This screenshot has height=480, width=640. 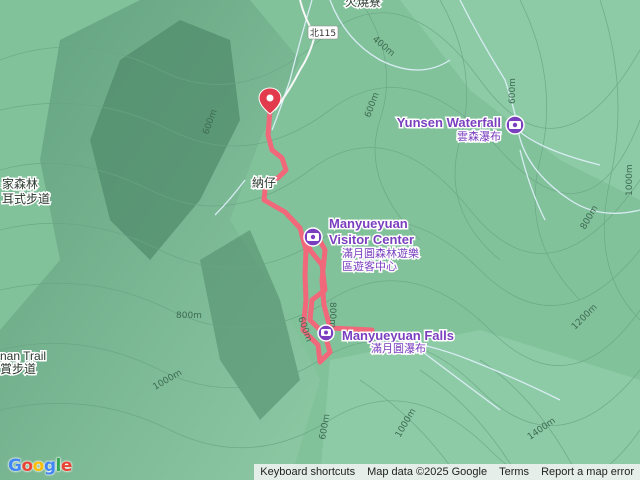 I want to click on google-logo-letter: e, so click(x=66, y=466).